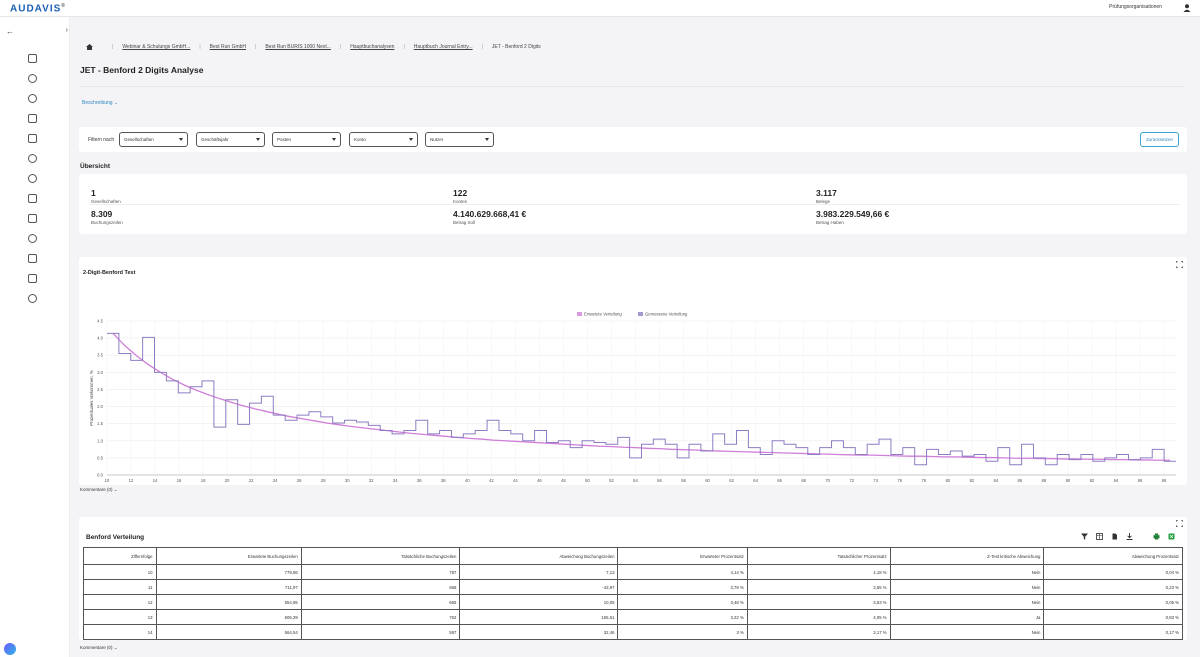 The width and height of the screenshot is (1200, 657). What do you see at coordinates (611, 480) in the screenshot?
I see `x-tick-label: 52` at bounding box center [611, 480].